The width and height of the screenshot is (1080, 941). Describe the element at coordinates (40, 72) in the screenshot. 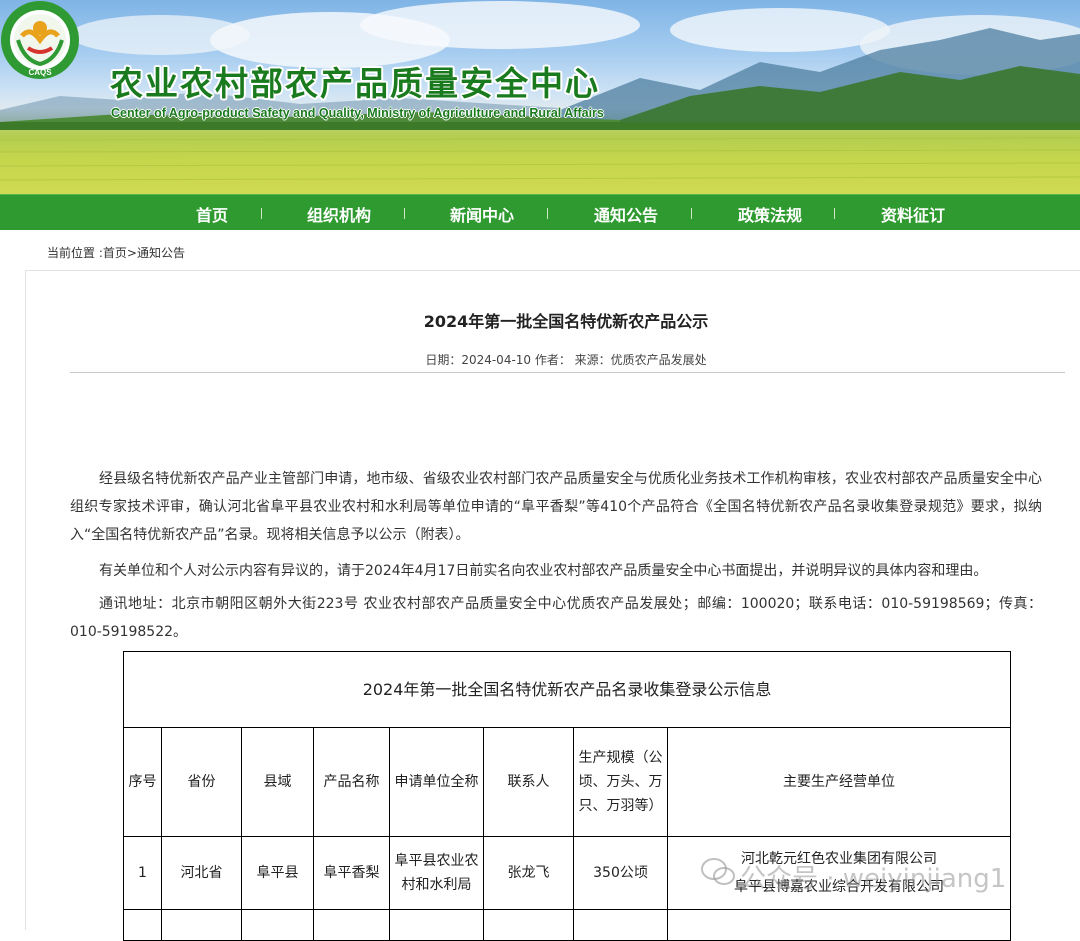

I see `svg-text: CAQS` at that location.